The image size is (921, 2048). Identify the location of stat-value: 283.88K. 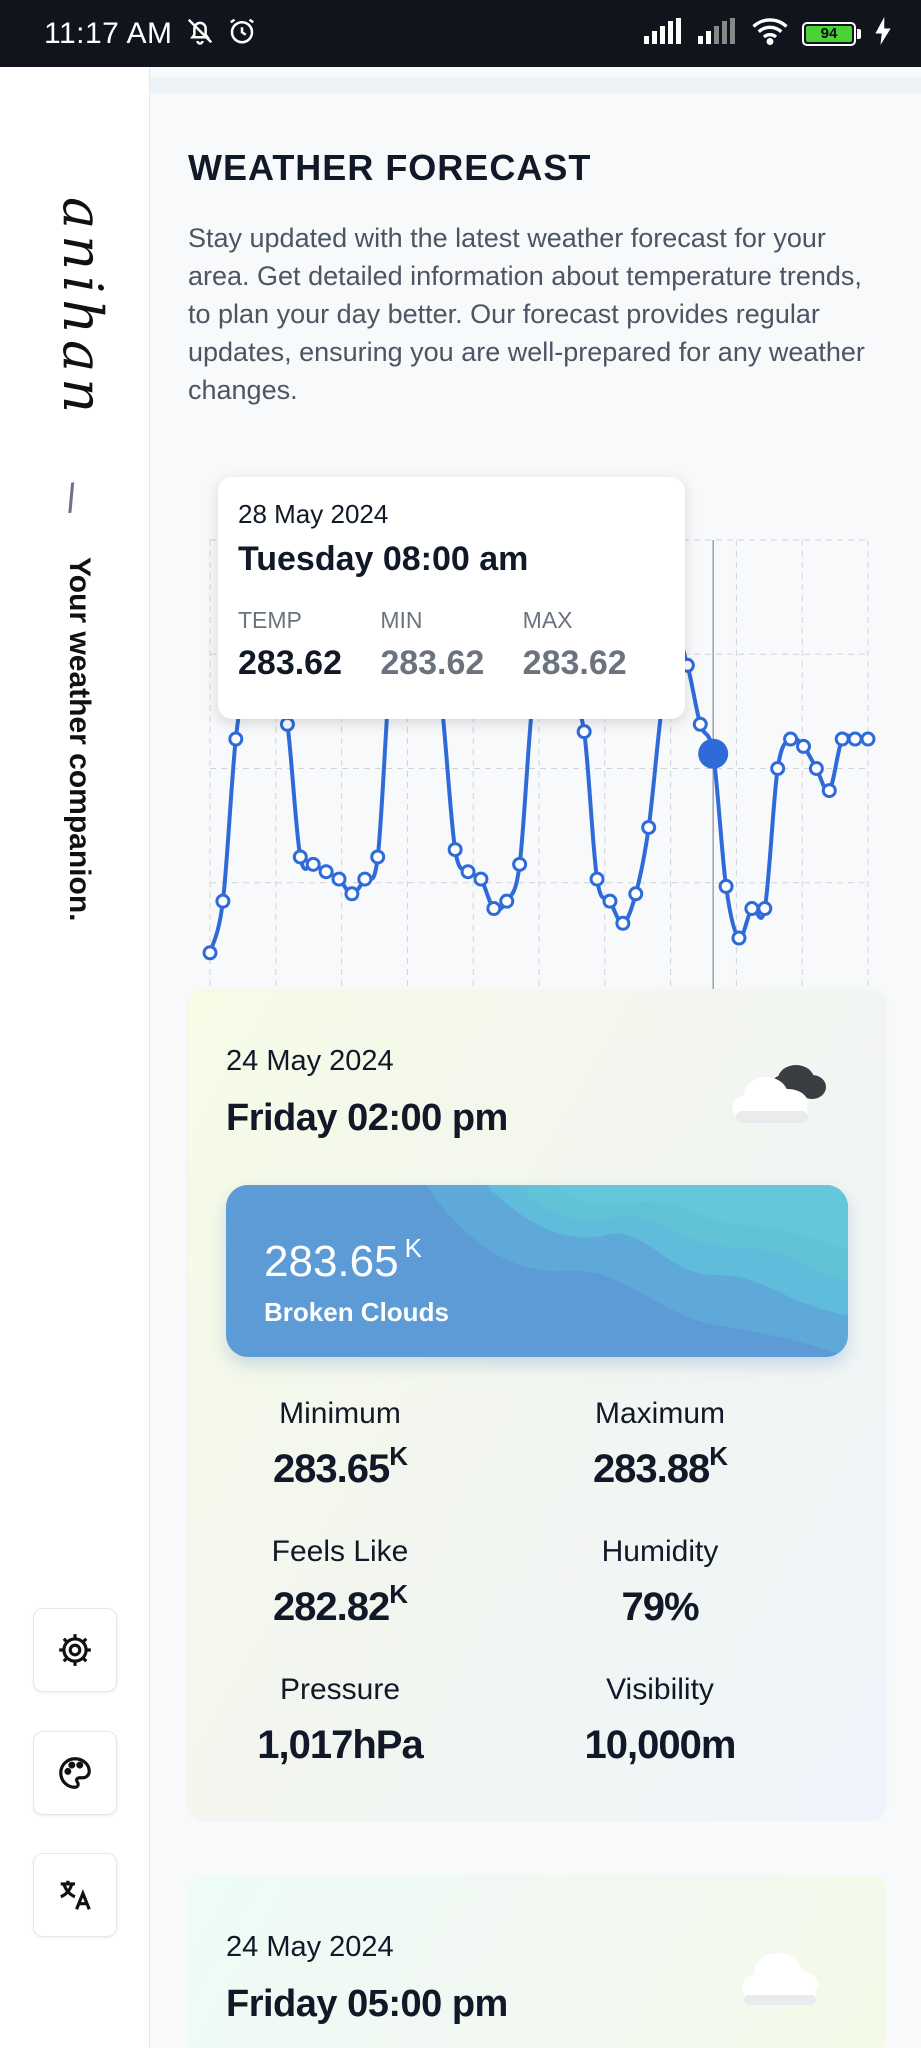
(660, 1466).